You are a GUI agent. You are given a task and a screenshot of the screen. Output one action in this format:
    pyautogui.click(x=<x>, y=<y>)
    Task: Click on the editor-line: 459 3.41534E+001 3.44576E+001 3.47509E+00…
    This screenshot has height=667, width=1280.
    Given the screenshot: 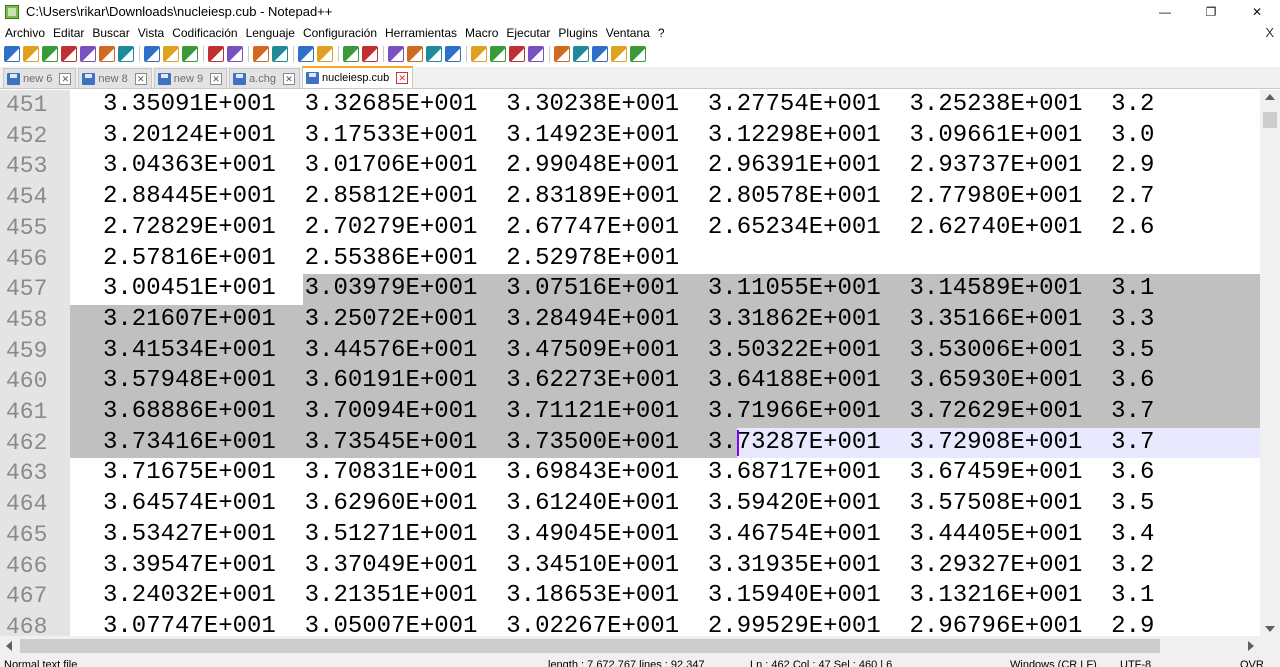 What is the action you would take?
    pyautogui.click(x=630, y=351)
    